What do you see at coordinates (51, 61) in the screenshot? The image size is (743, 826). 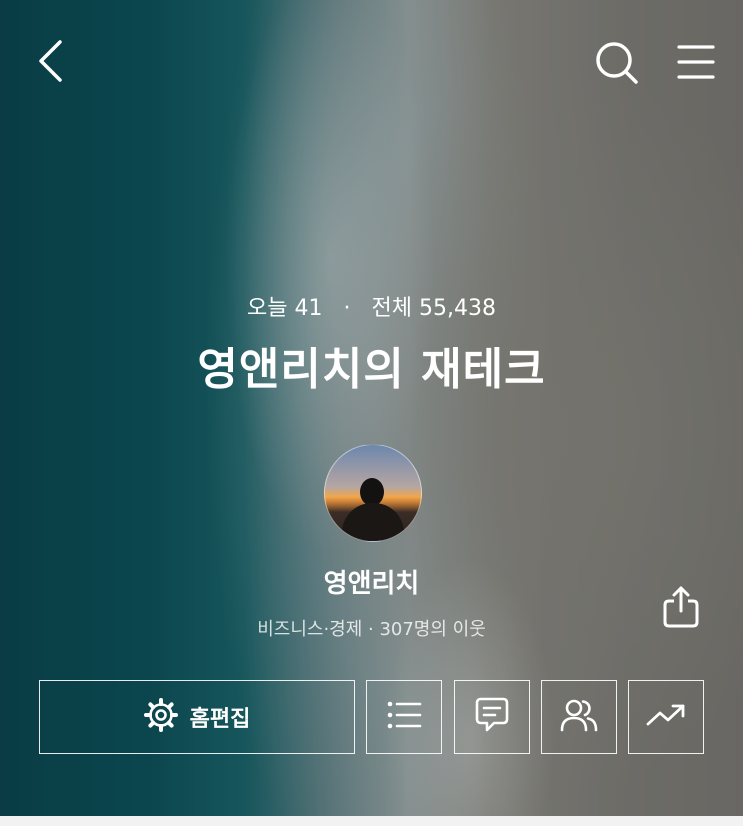 I see `back-icon` at bounding box center [51, 61].